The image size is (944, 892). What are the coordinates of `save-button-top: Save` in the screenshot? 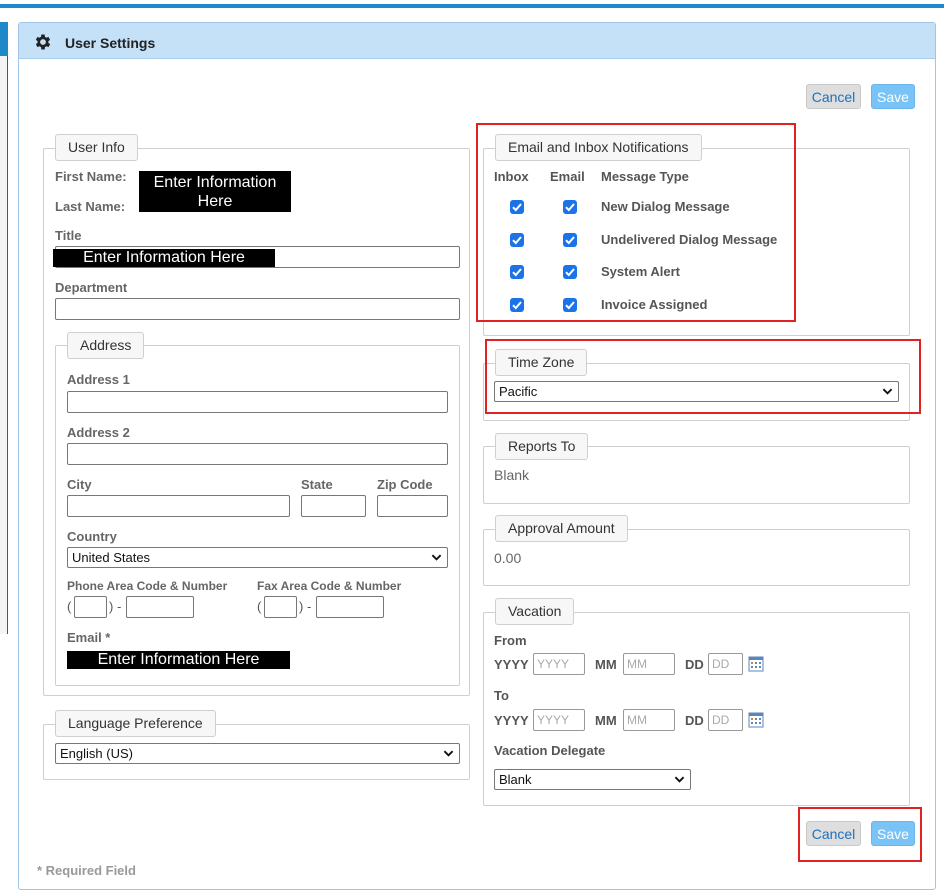 It's located at (893, 96).